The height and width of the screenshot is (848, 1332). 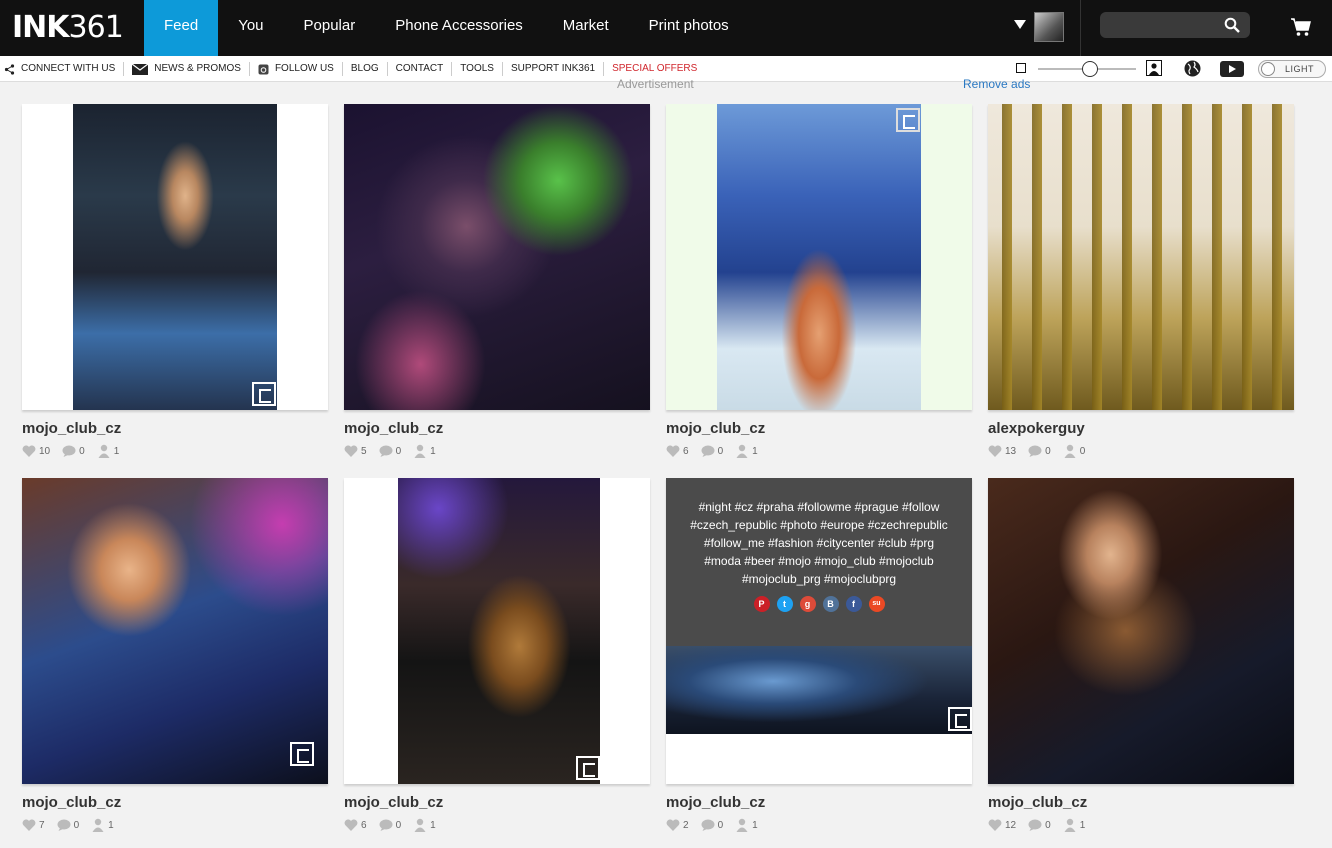 What do you see at coordinates (296, 69) in the screenshot?
I see `follow-us-link: Follow us` at bounding box center [296, 69].